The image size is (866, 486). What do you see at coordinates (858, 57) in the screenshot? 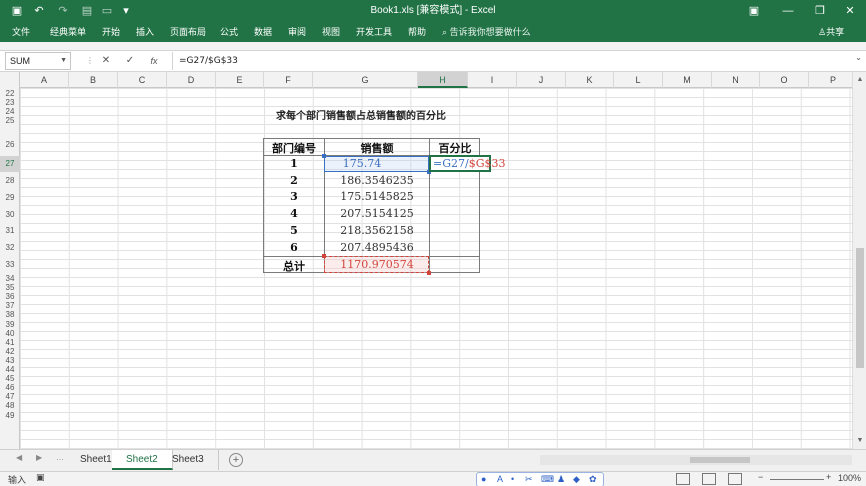
I see `expand-formula-bar-icon: ⌄` at bounding box center [858, 57].